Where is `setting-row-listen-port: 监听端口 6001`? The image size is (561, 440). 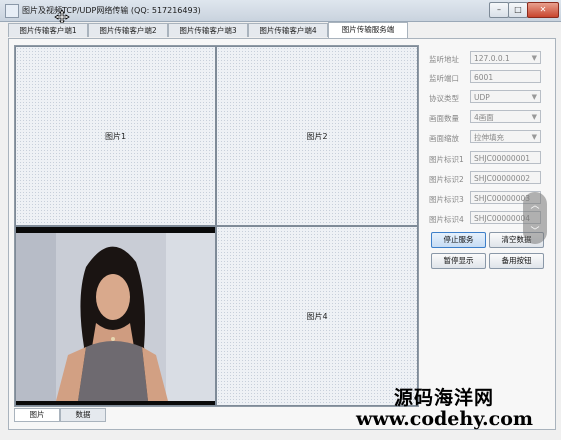
setting-row-listen-port: 监听端口 6001 is located at coordinates (487, 77).